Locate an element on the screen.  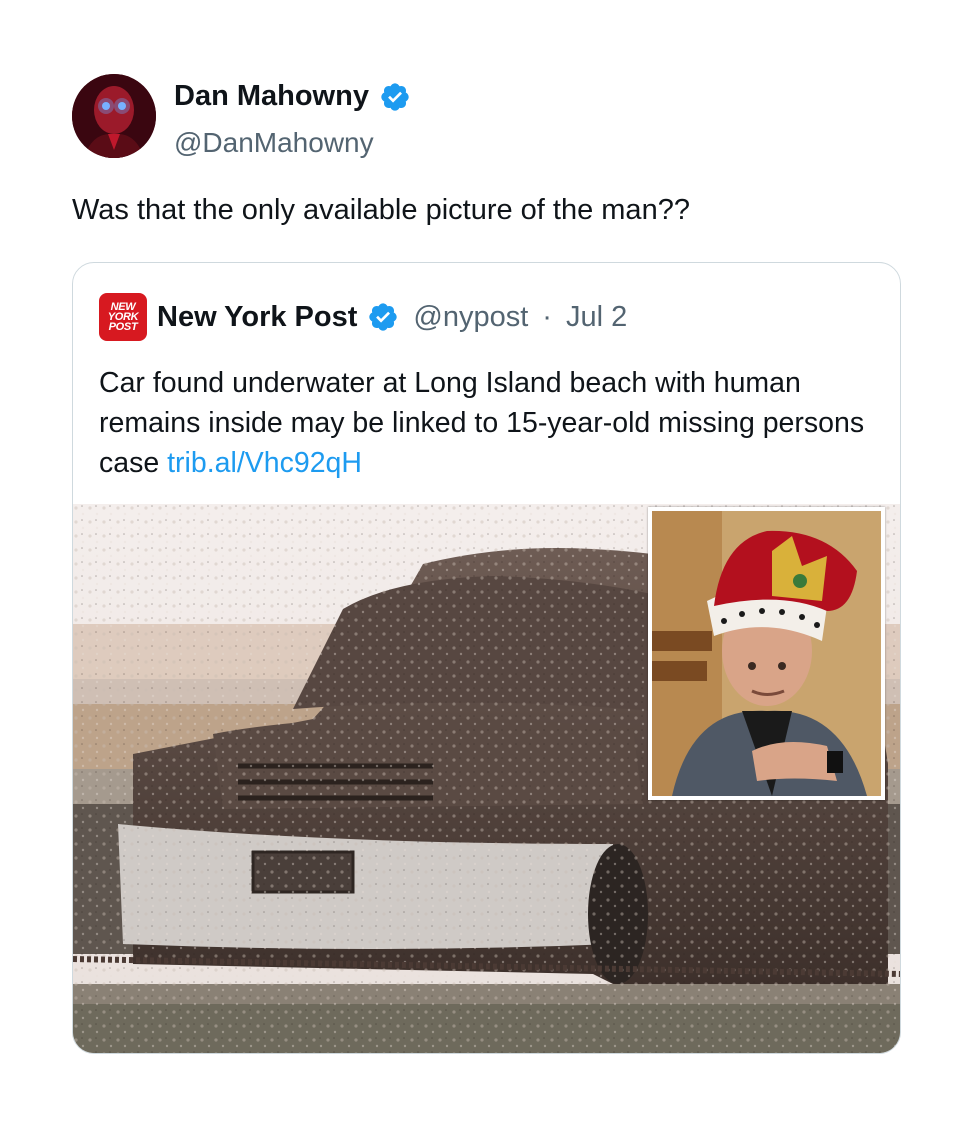
quoted-author-name: New York Post is located at coordinates (257, 317).